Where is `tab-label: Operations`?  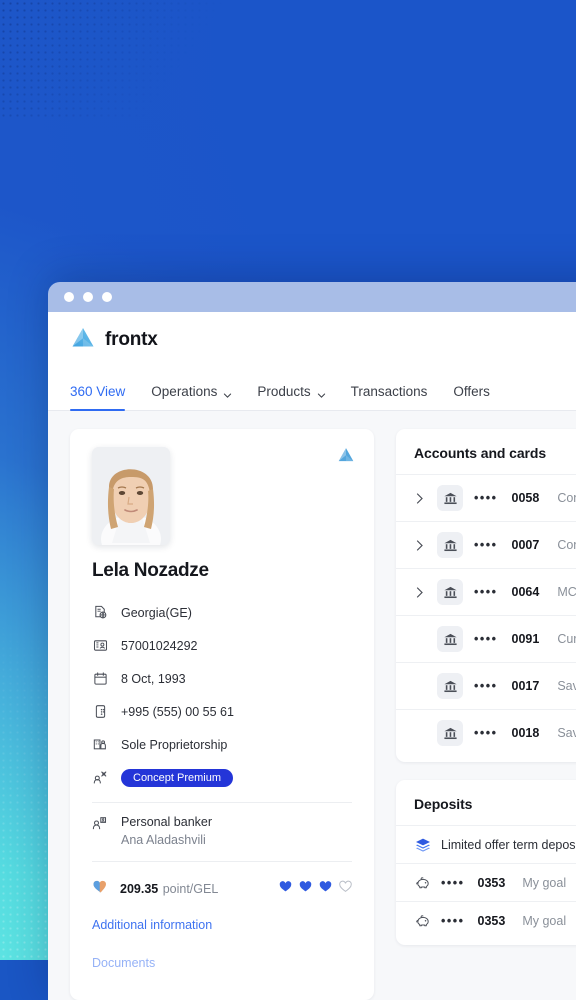
tab-label: Operations is located at coordinates (184, 391).